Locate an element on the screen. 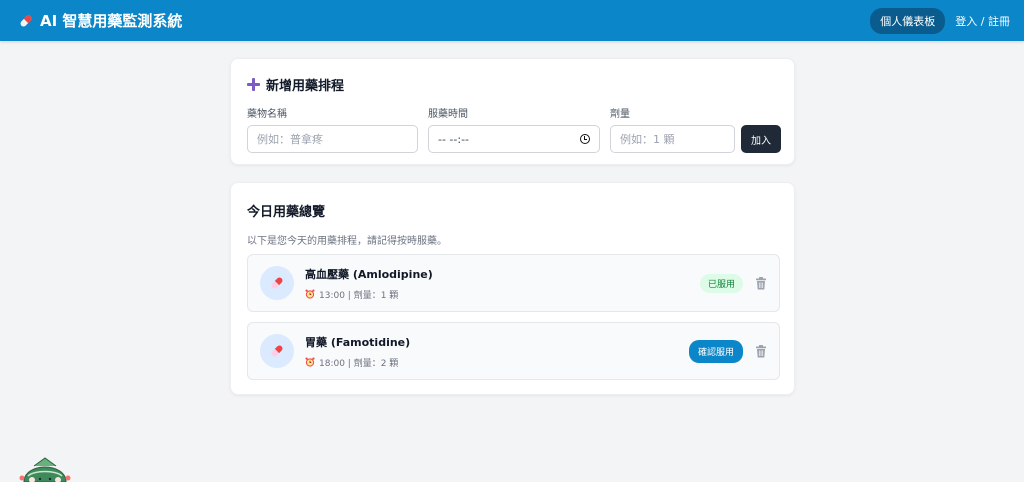 The height and width of the screenshot is (482, 1024). add-schedule-title-row: 新增用藥排程 is located at coordinates (512, 84).